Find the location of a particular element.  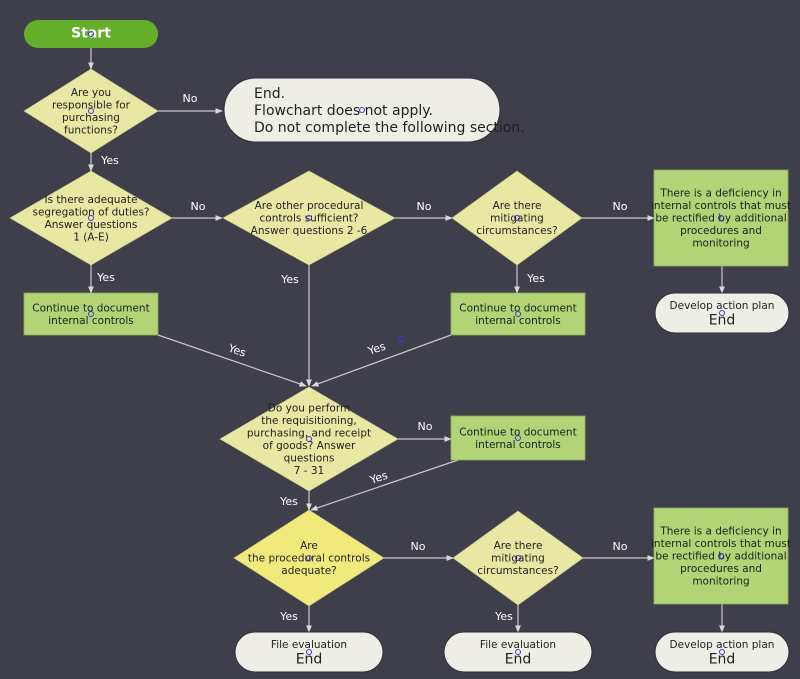

node-action-plan-1: Develop action planEnd is located at coordinates (722, 313).